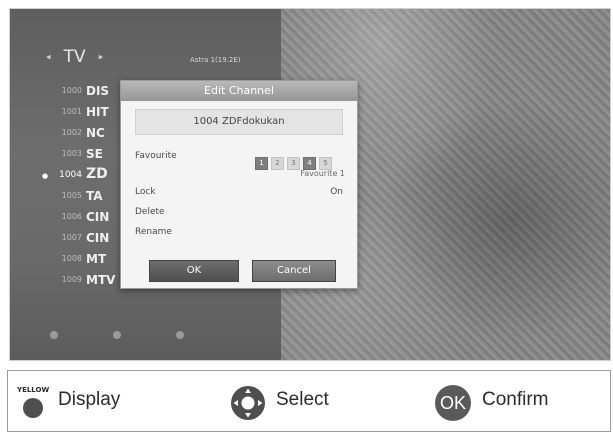 This screenshot has height=432, width=613. Describe the element at coordinates (453, 403) in the screenshot. I see `ok-button-icon: OK` at that location.